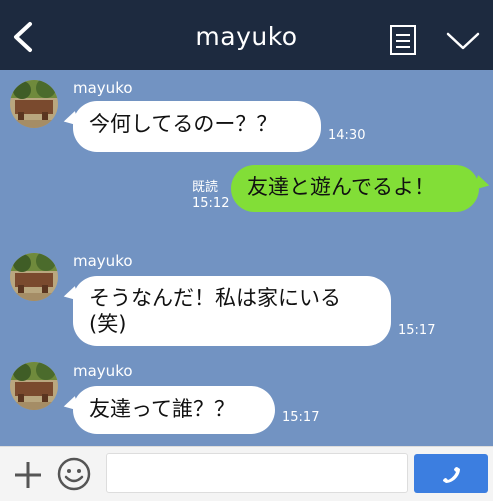 This screenshot has width=493, height=501. I want to click on call-button, so click(451, 473).